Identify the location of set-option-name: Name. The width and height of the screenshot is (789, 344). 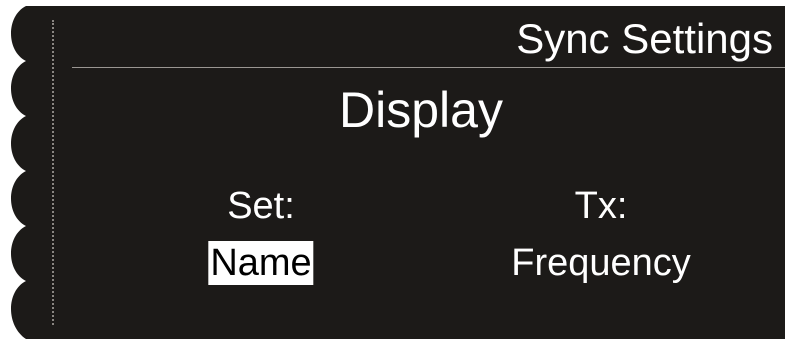
(261, 263).